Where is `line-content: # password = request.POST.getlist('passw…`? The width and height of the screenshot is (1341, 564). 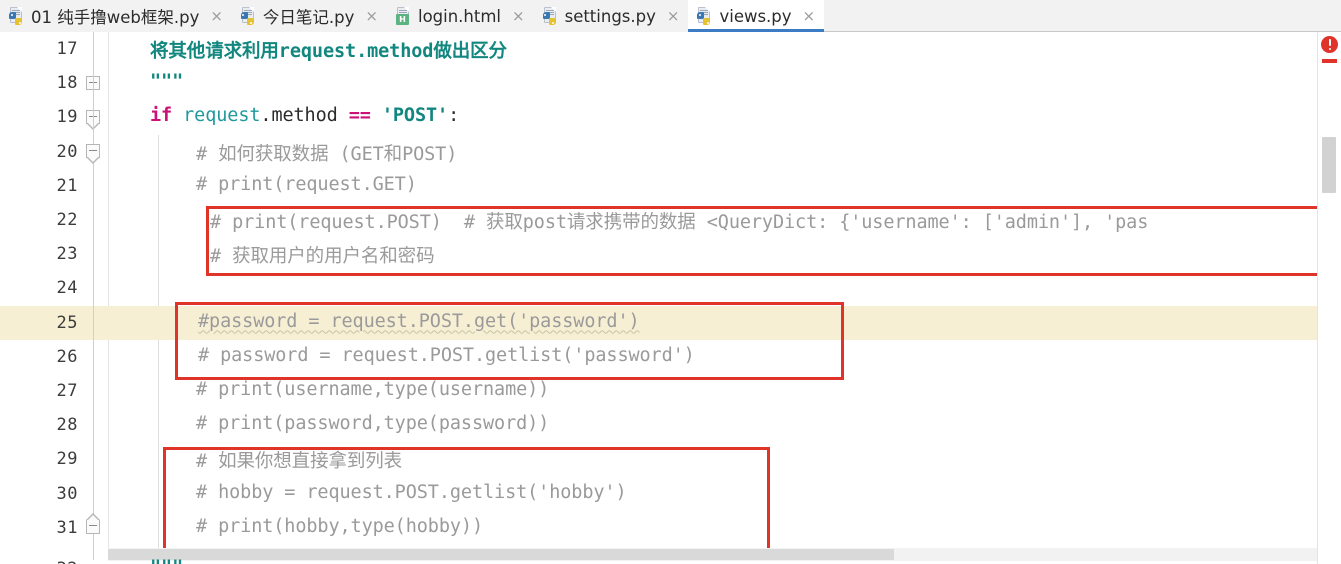 line-content: # password = request.POST.getlist('passw… is located at coordinates (446, 355).